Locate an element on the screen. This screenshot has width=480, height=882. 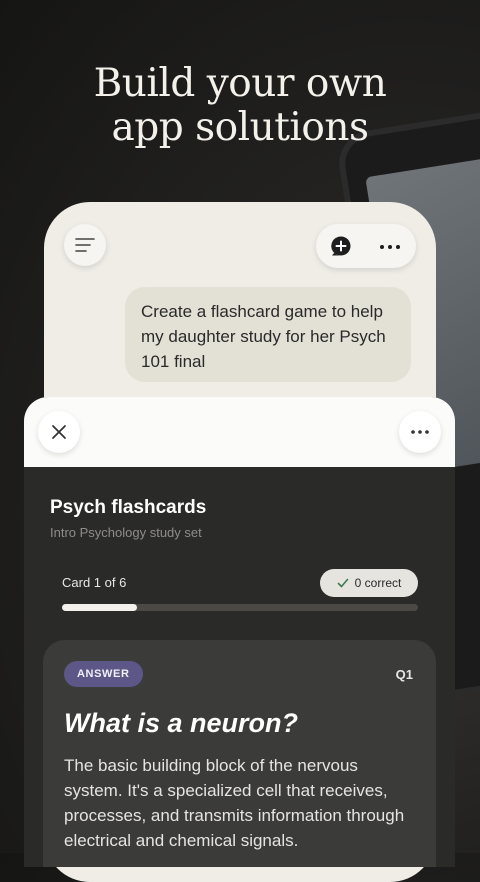
top-action-pill is located at coordinates (366, 246).